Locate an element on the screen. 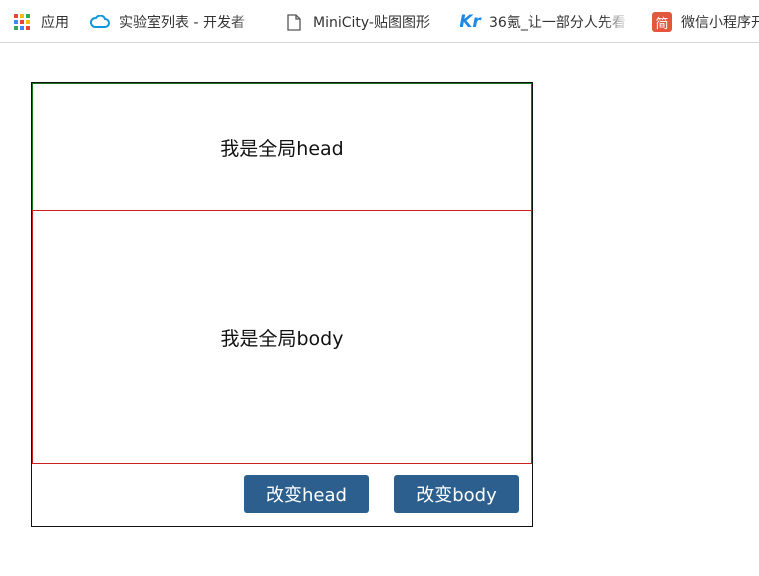 This screenshot has height=576, width=759. bookmark-minicity: MiniCity-贴图图形 is located at coordinates (362, 22).